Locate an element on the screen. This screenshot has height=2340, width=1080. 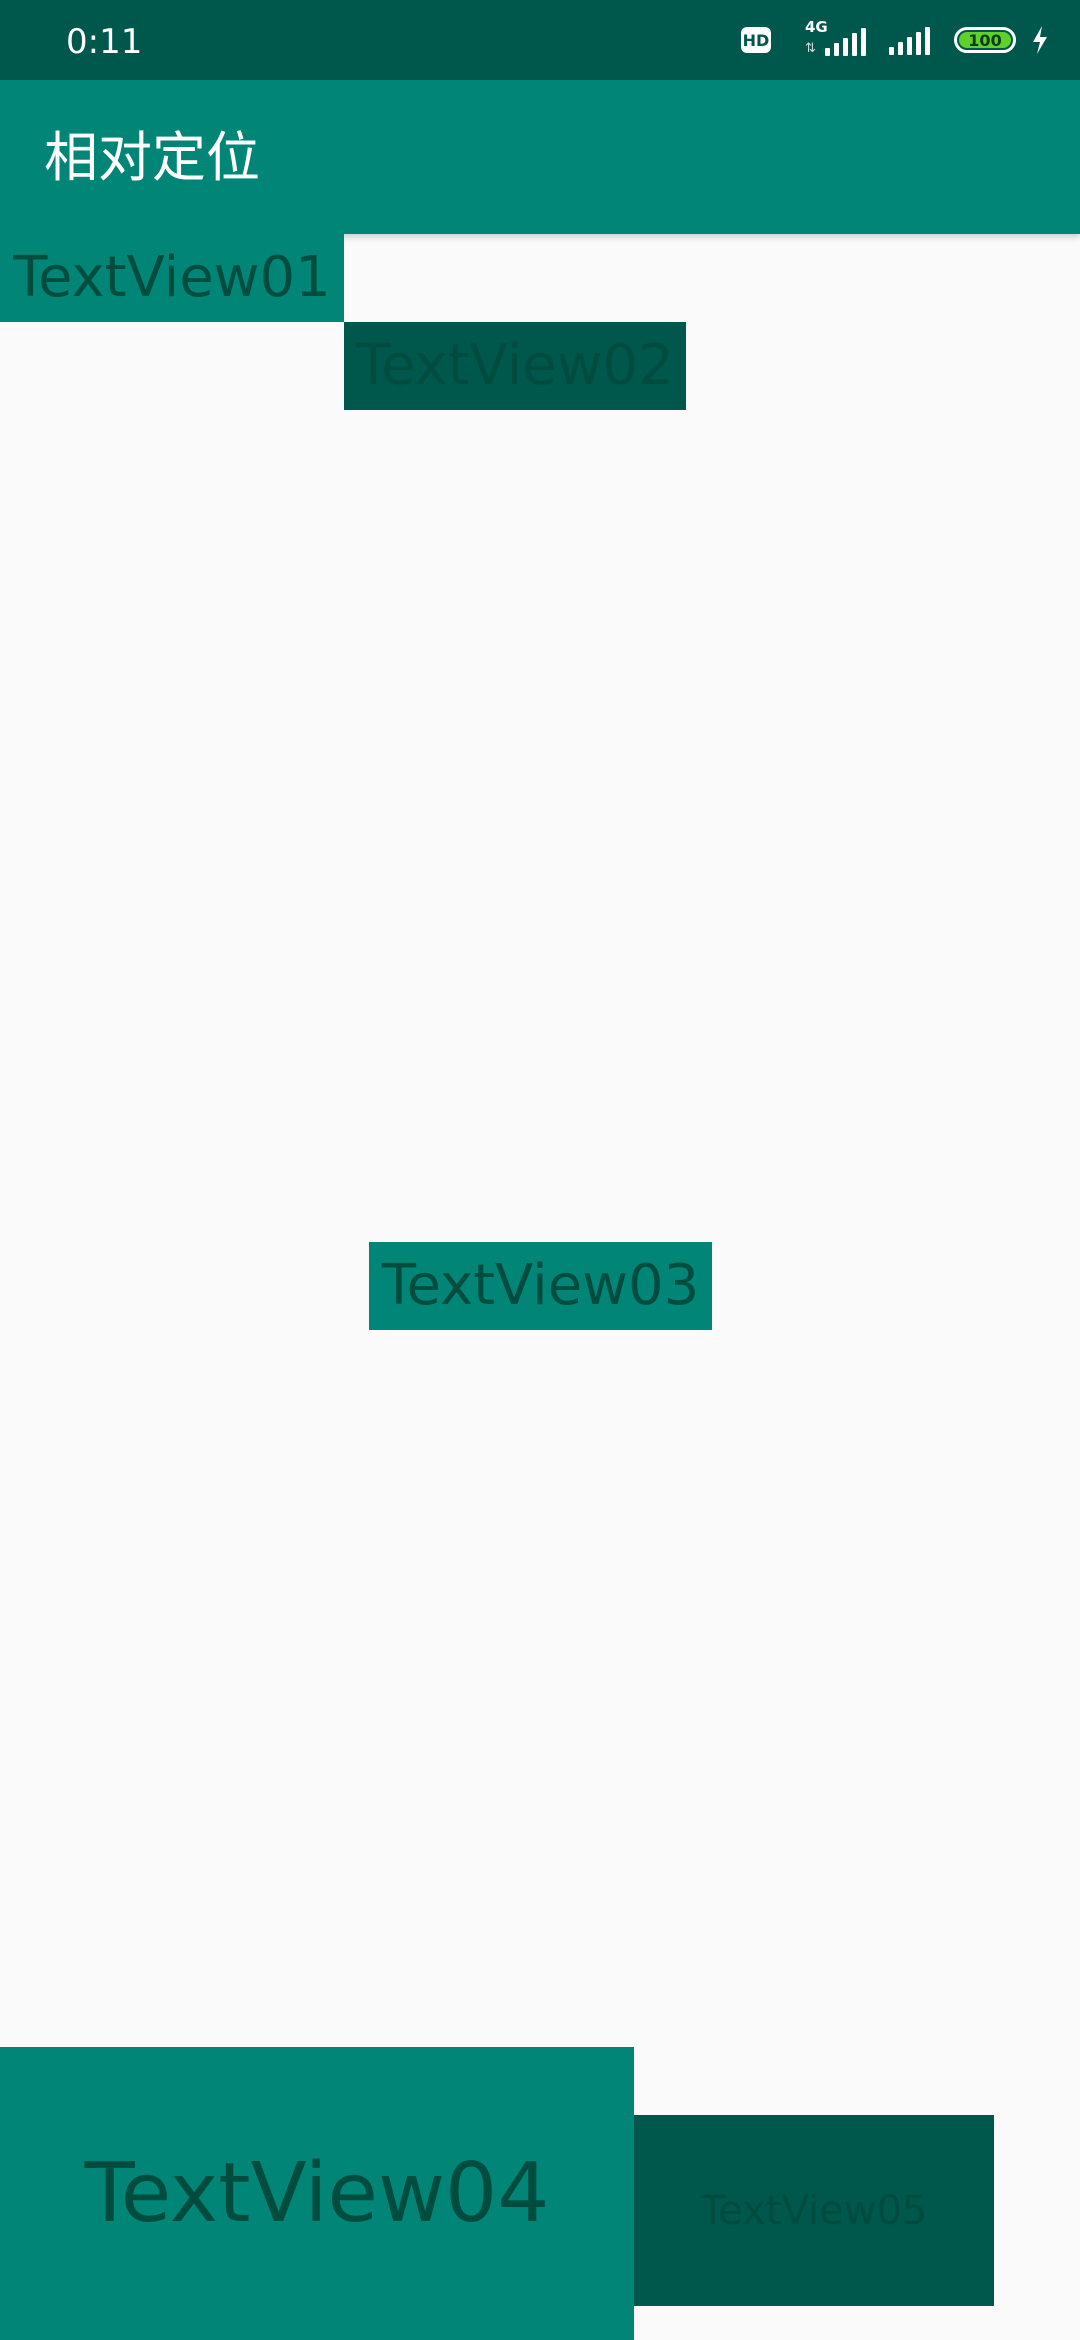
signal-strength-icon is located at coordinates (845, 41).